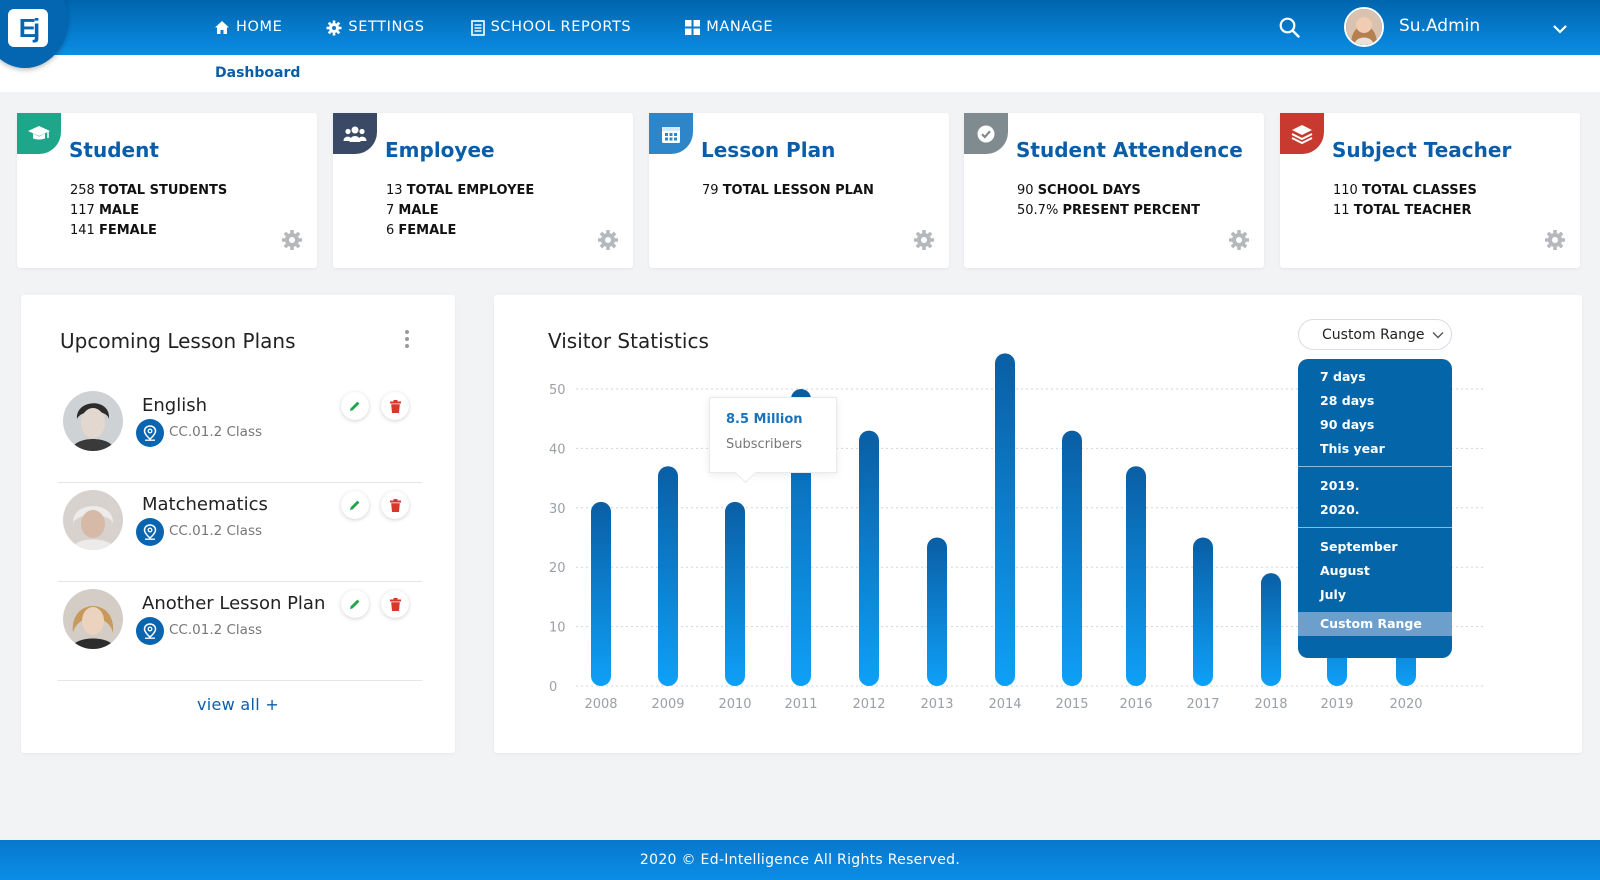 This screenshot has width=1600, height=880. Describe the element at coordinates (240, 433) in the screenshot. I see `lesson-plan-item: English CC.01.2 Class` at that location.